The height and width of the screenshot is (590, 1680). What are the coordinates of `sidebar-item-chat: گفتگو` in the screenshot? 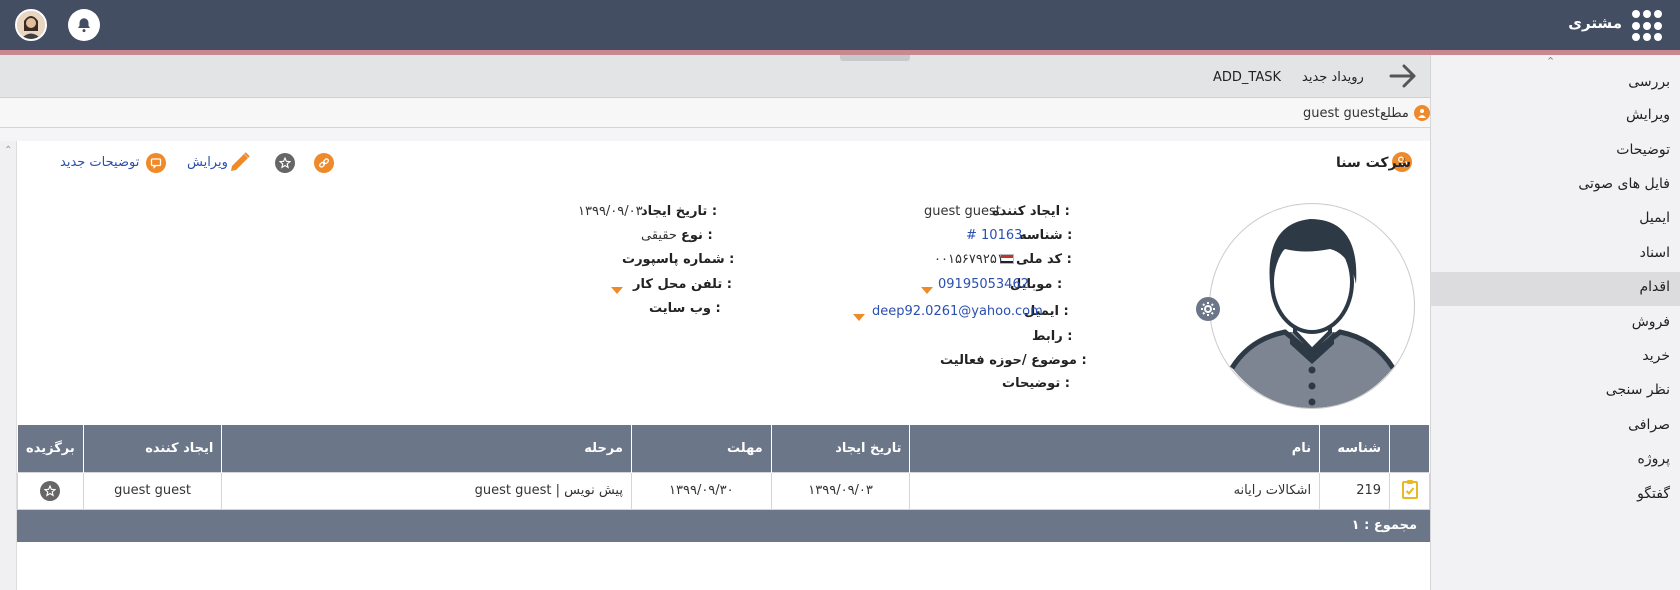 It's located at (1653, 494).